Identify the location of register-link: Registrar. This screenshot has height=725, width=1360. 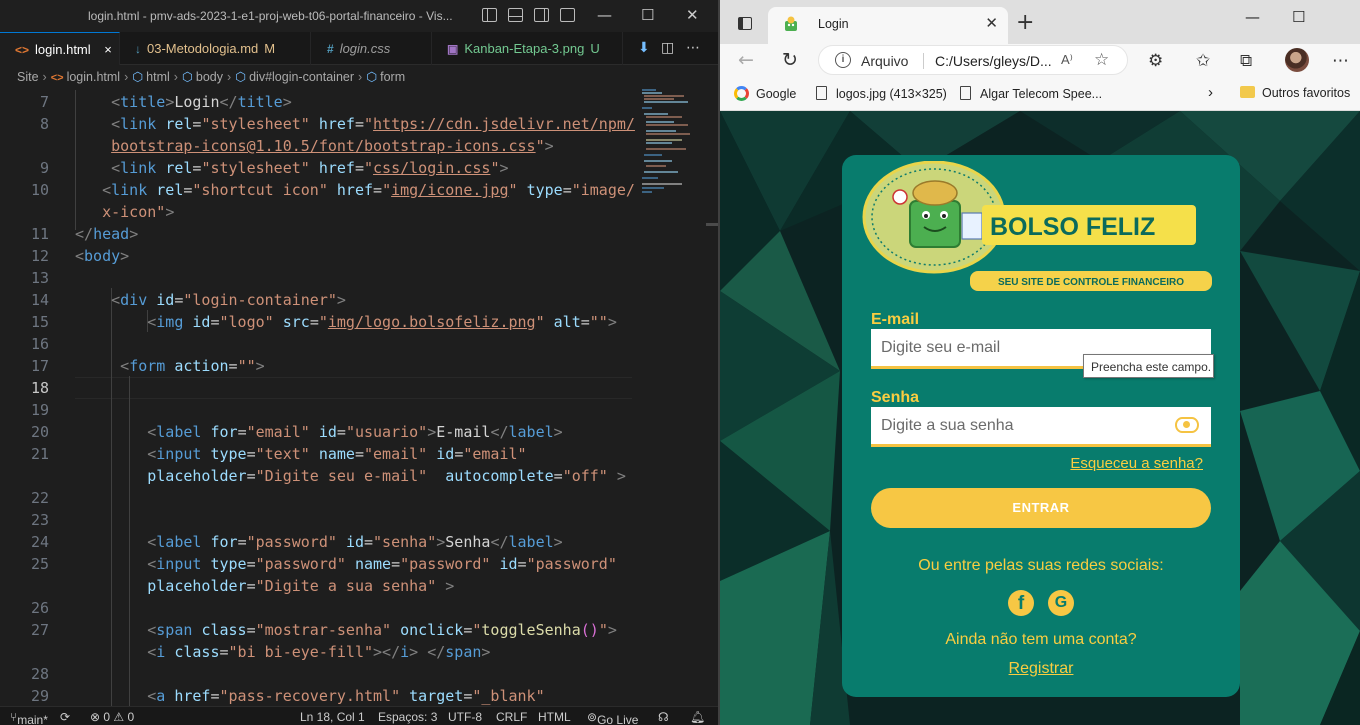
(1041, 668).